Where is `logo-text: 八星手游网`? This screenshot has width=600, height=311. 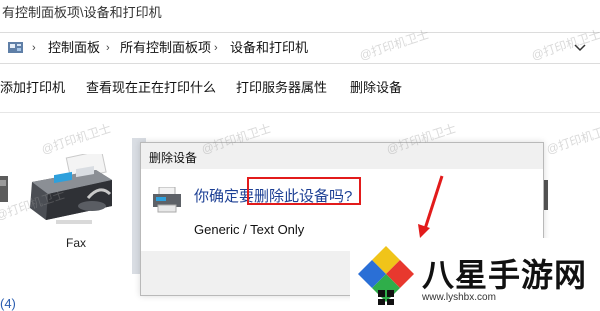 logo-text: 八星手游网 is located at coordinates (505, 275).